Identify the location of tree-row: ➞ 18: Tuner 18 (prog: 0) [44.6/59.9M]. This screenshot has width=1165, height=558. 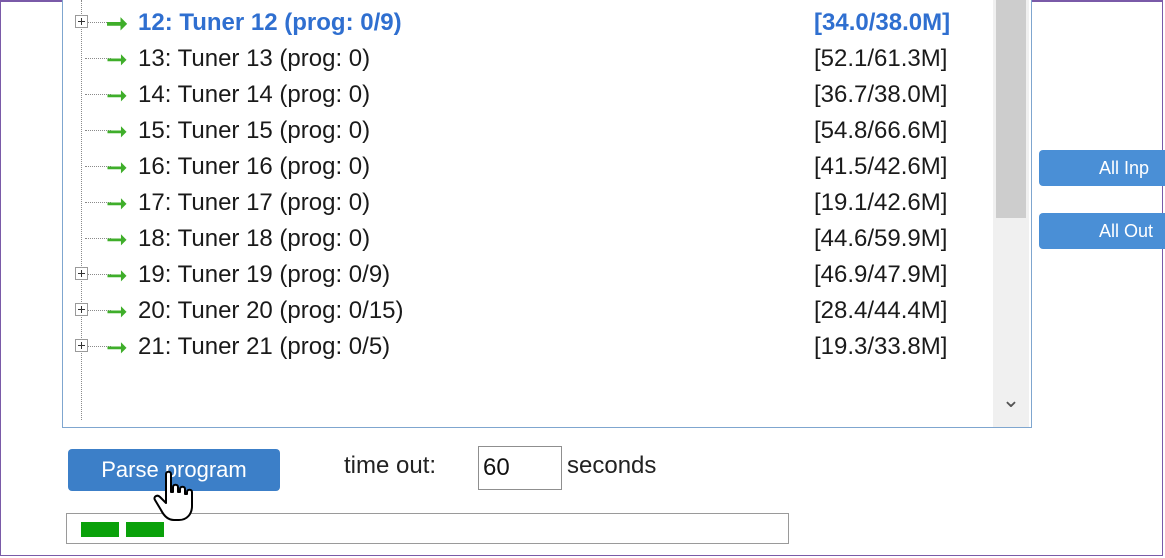
(528, 239).